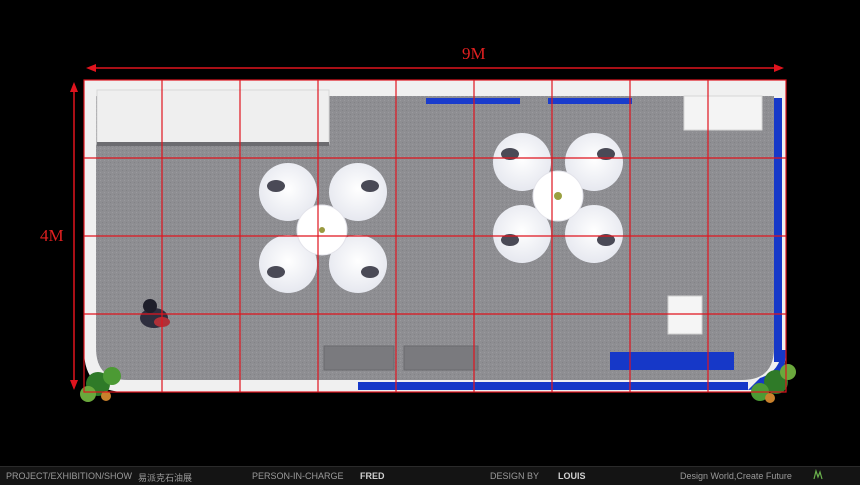 Image resolution: width=860 pixels, height=485 pixels. I want to click on project-label: PROJECT/EXHIBITION/SHOW, so click(69, 476).